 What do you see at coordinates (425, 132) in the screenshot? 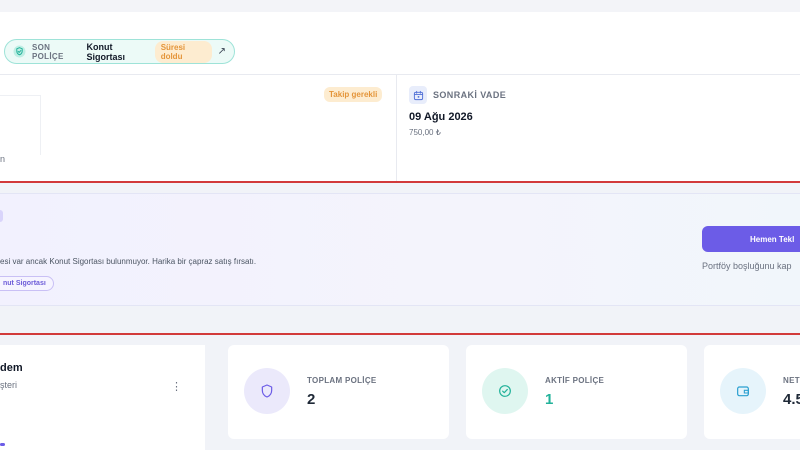
I see `next-due-amount: 750,00 ₺` at bounding box center [425, 132].